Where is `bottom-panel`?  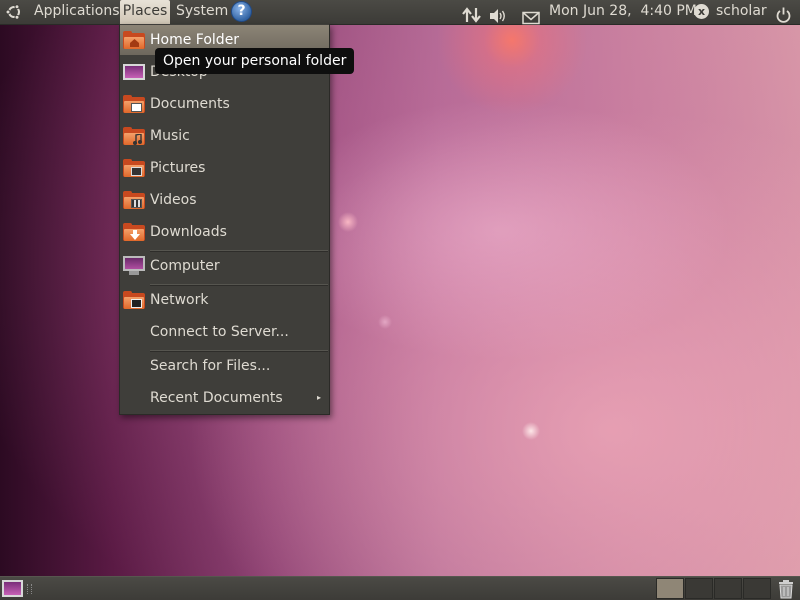 bottom-panel is located at coordinates (400, 588).